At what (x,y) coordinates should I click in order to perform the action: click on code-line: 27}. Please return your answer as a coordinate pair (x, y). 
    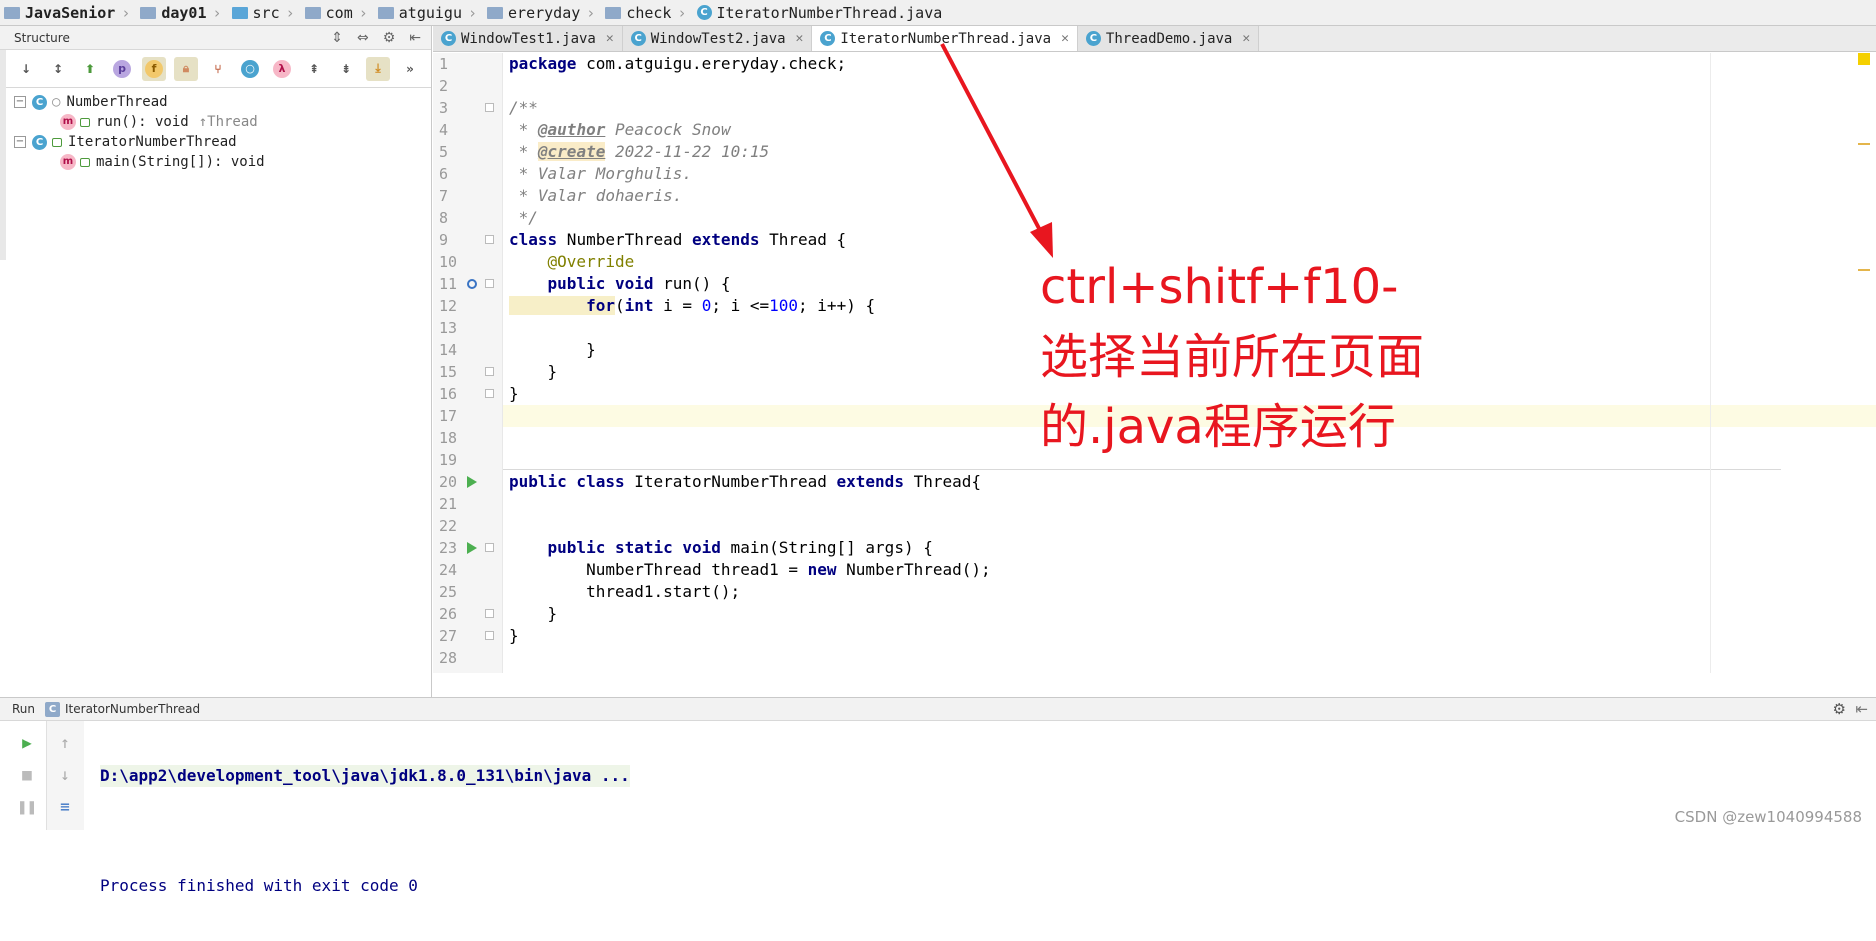
    Looking at the image, I should click on (479, 635).